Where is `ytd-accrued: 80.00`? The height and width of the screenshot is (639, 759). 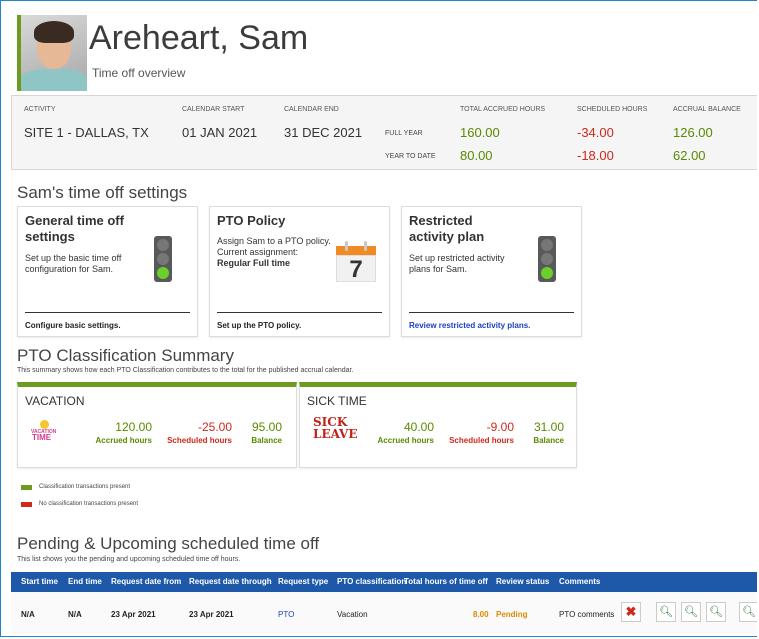
ytd-accrued: 80.00 is located at coordinates (476, 155).